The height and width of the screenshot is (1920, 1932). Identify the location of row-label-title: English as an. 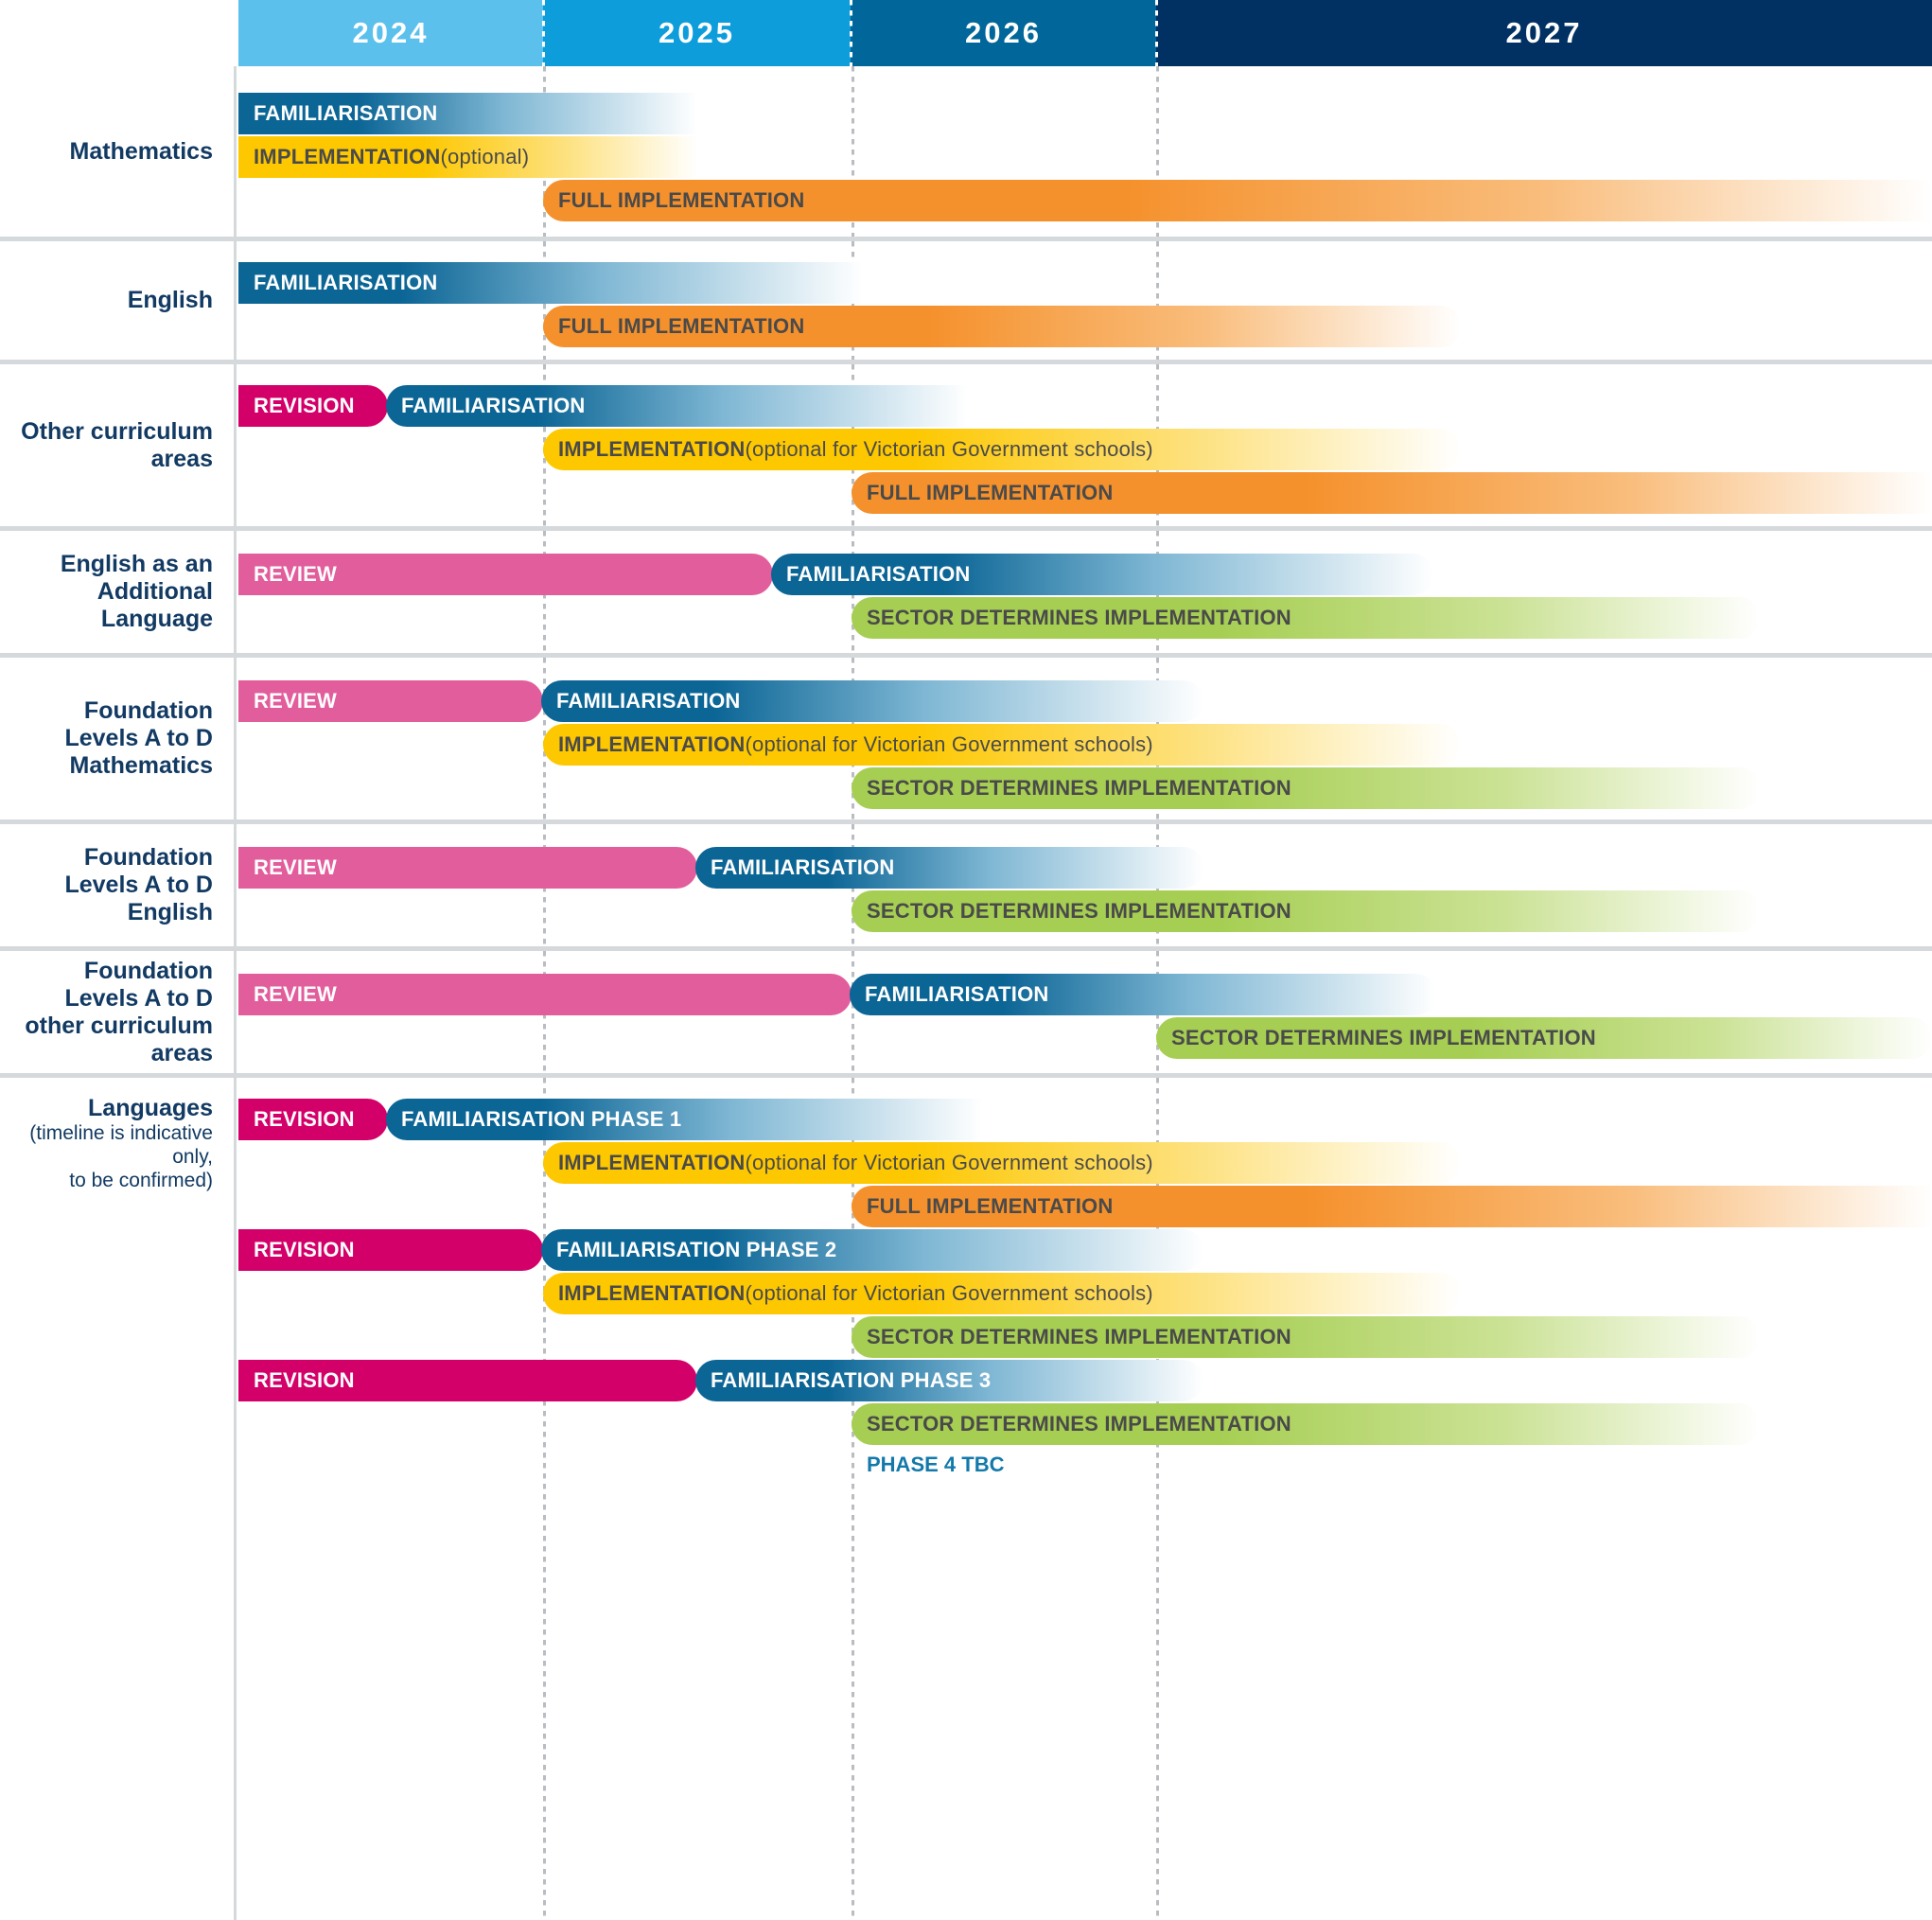
(136, 564).